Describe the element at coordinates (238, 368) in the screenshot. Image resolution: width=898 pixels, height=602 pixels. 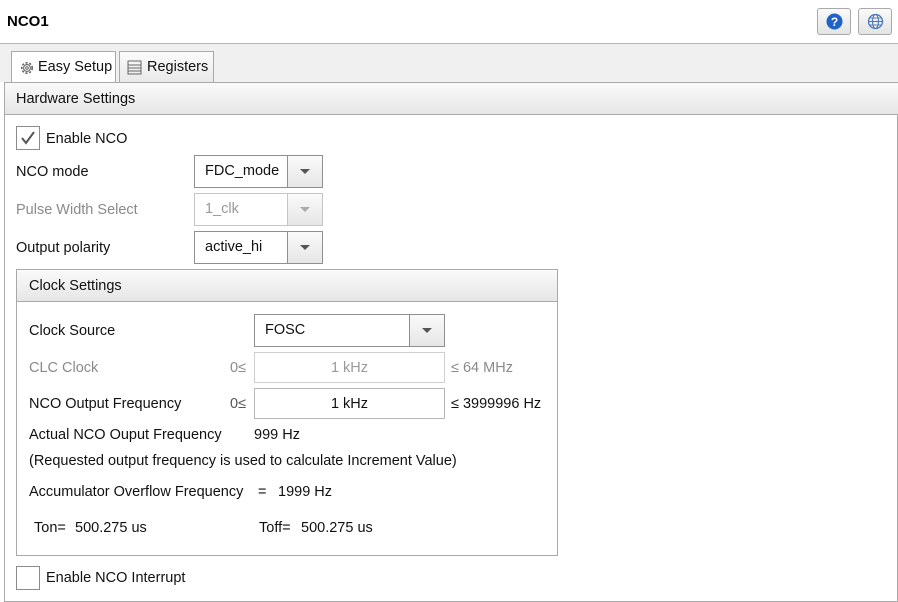
I see `clc-clock-min: 0≤` at that location.